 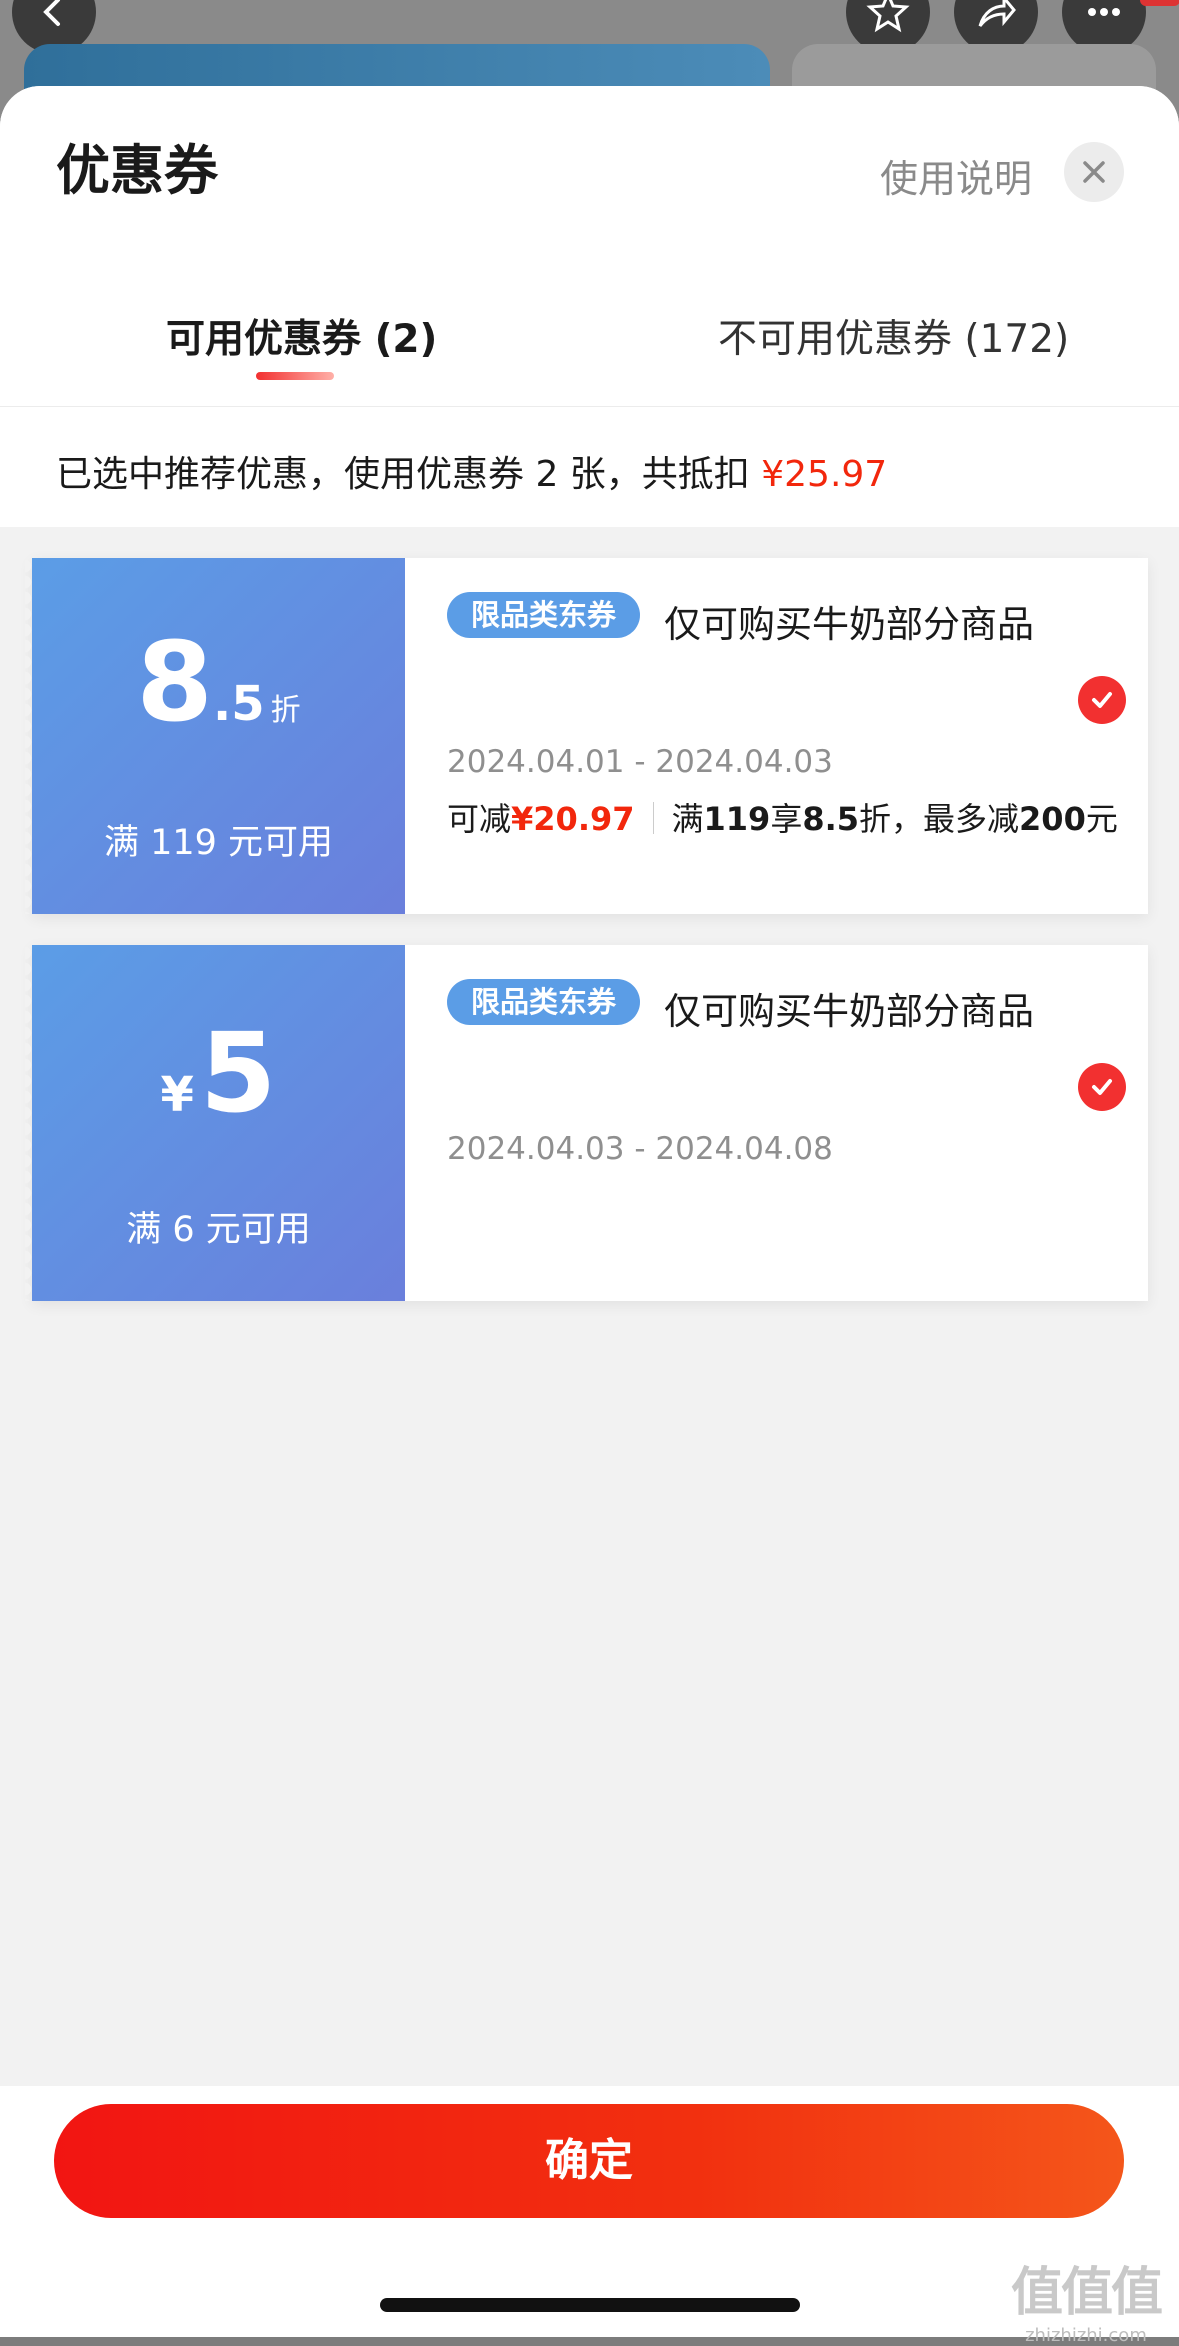 I want to click on watermark: 值值值 zhizhizhi.com, so click(x=1086, y=2298).